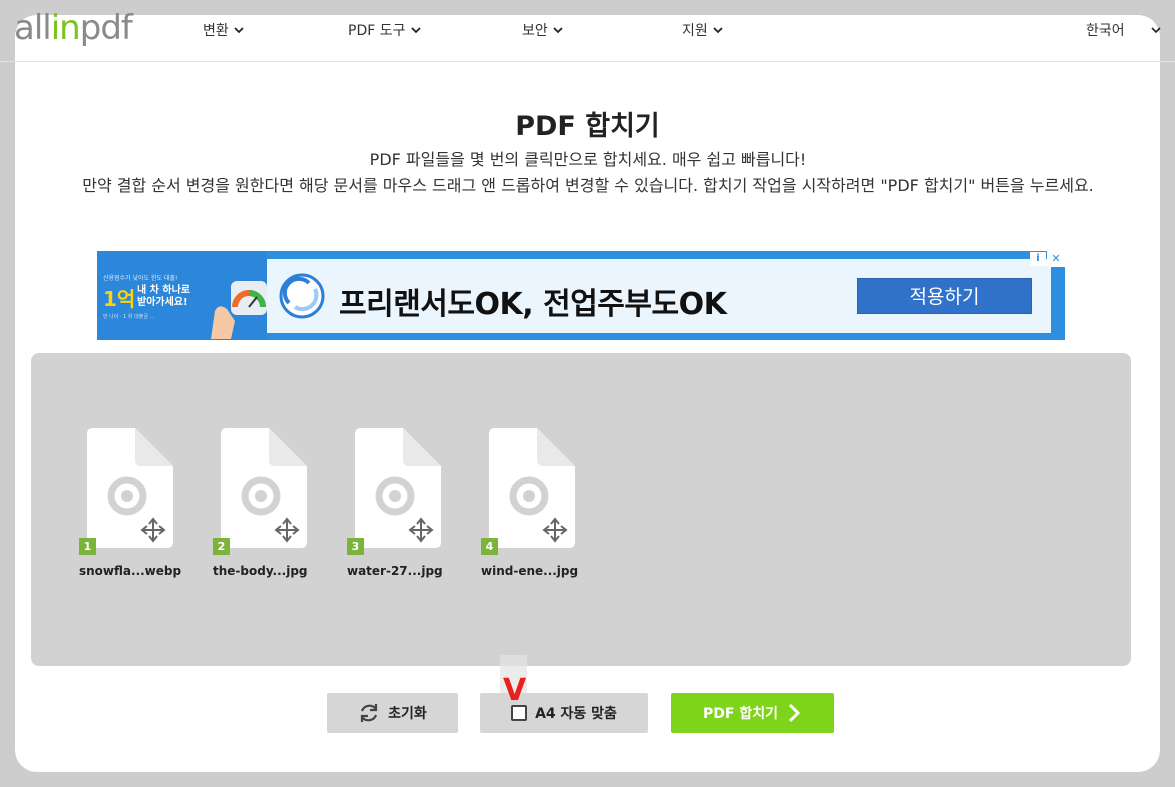 The image size is (1175, 787). I want to click on chevron-right-icon, so click(794, 713).